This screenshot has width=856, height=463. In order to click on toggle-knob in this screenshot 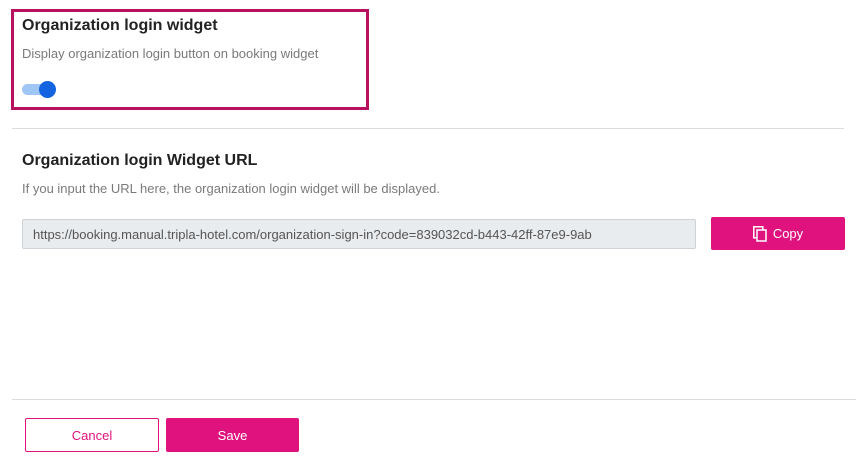, I will do `click(47, 89)`.